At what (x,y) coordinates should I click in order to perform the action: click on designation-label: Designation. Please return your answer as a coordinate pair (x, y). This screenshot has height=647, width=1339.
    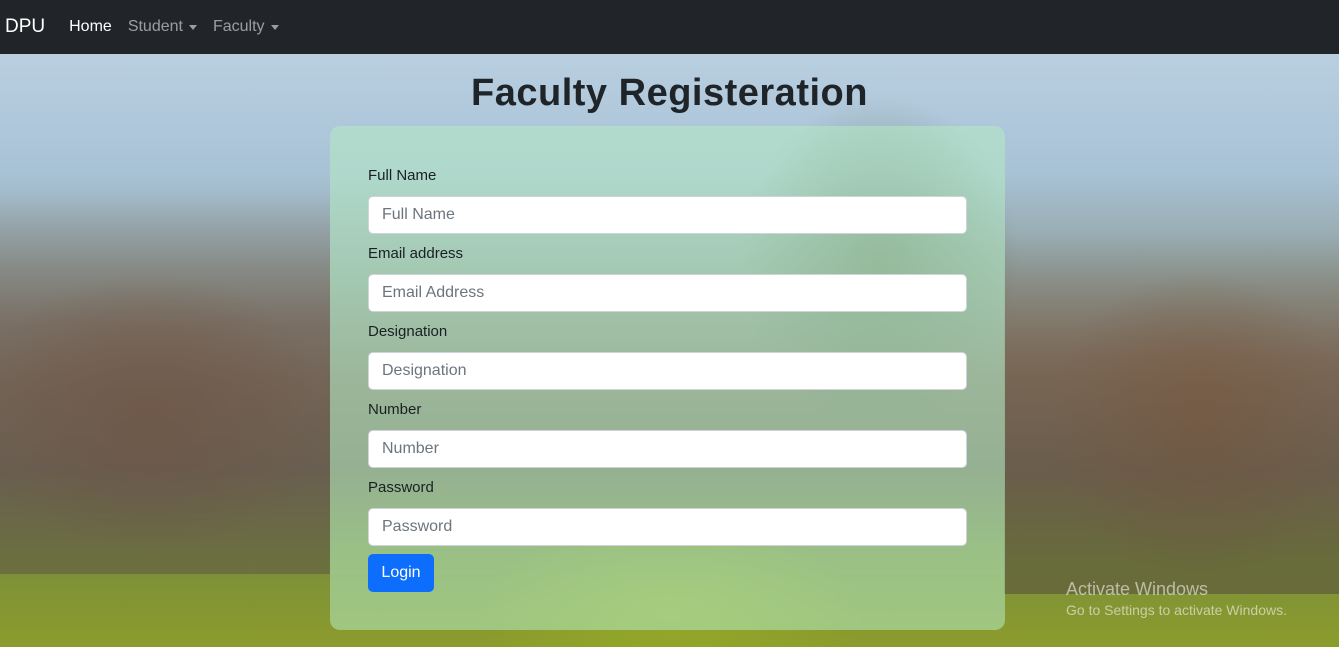
    Looking at the image, I should click on (408, 331).